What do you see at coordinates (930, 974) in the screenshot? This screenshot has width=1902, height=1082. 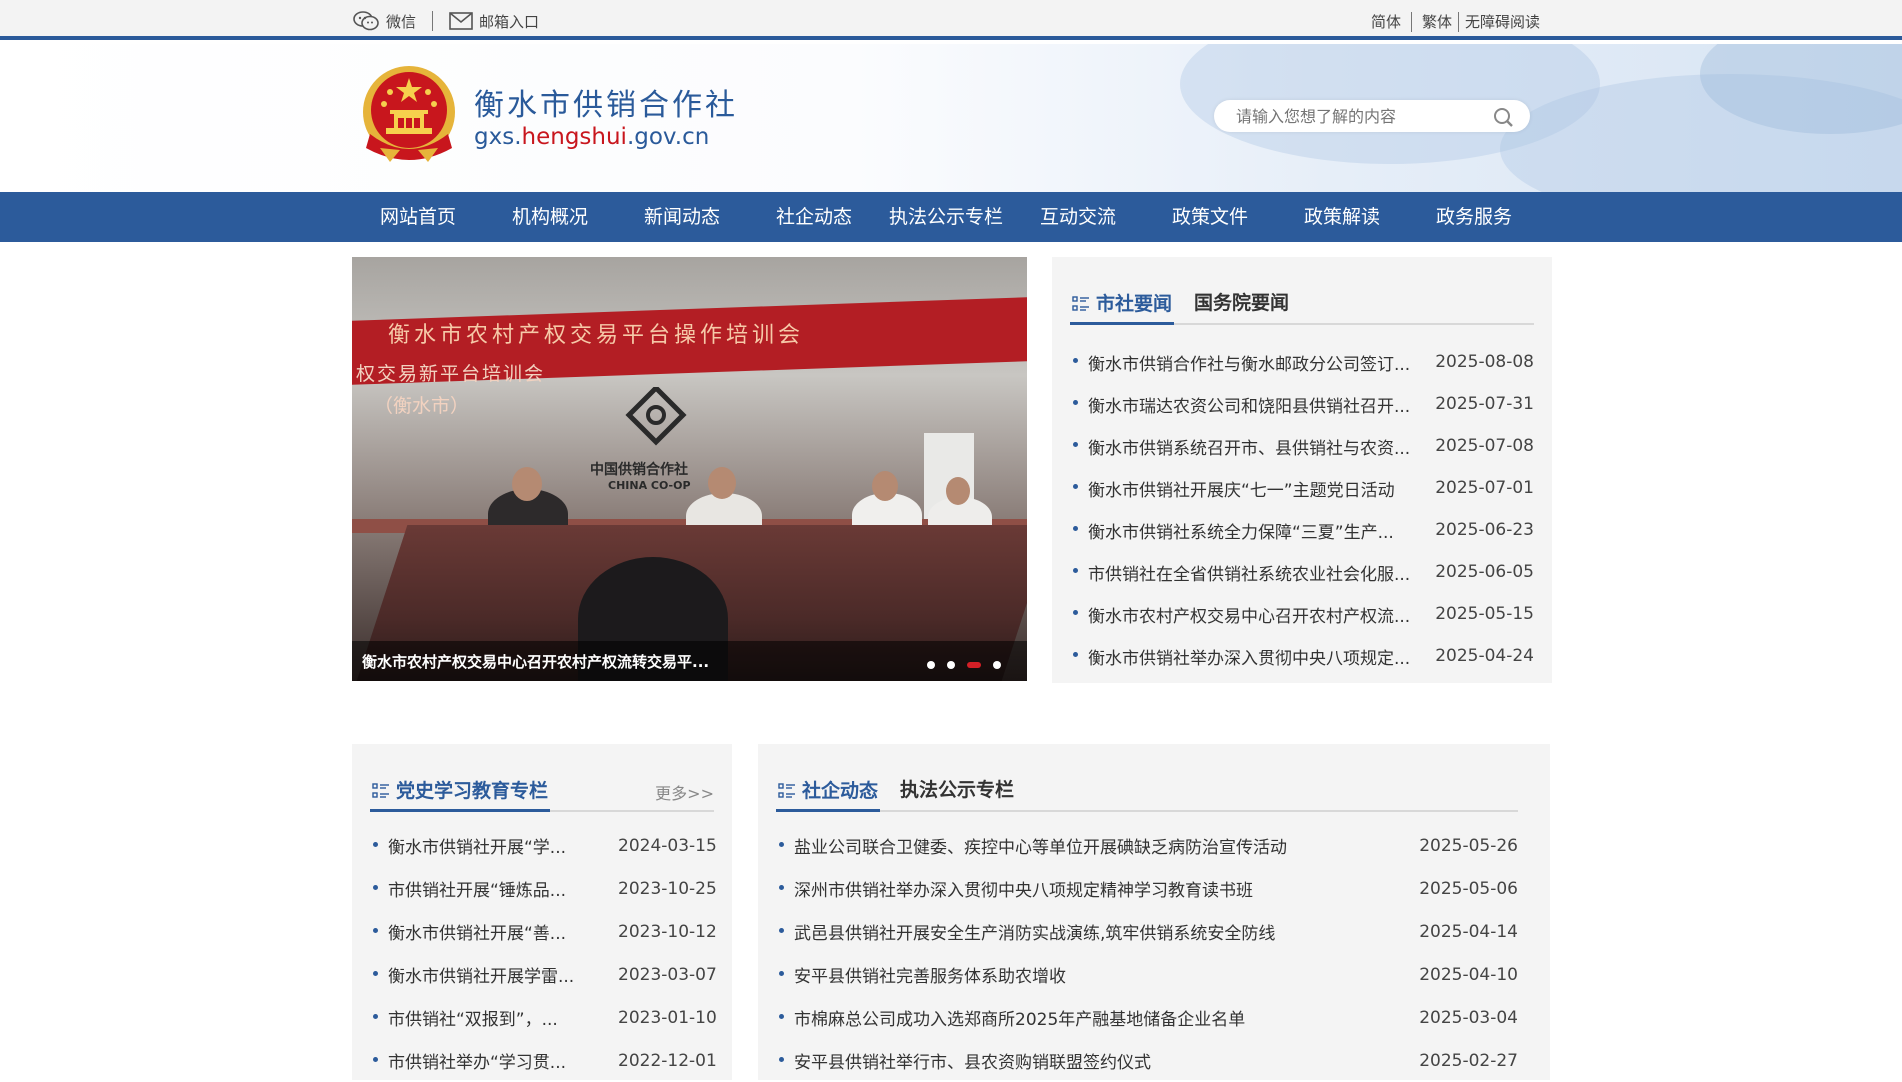 I see `list-item-title: 安平县供销社完善服务体系助农增收` at bounding box center [930, 974].